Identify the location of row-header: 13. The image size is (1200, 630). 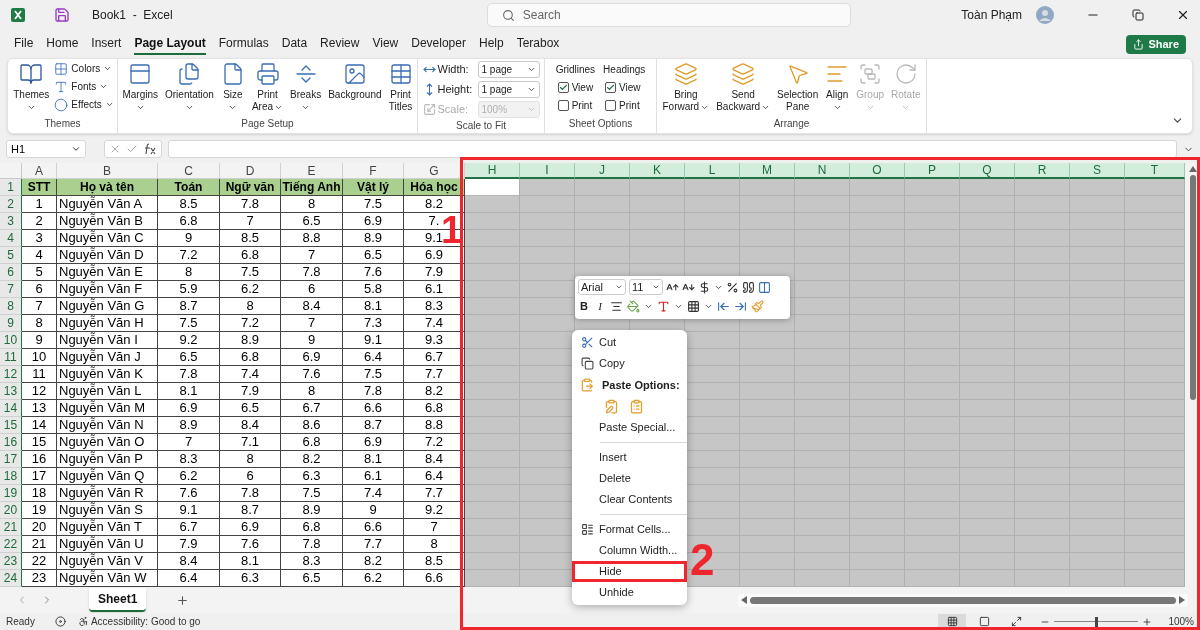
(11, 391).